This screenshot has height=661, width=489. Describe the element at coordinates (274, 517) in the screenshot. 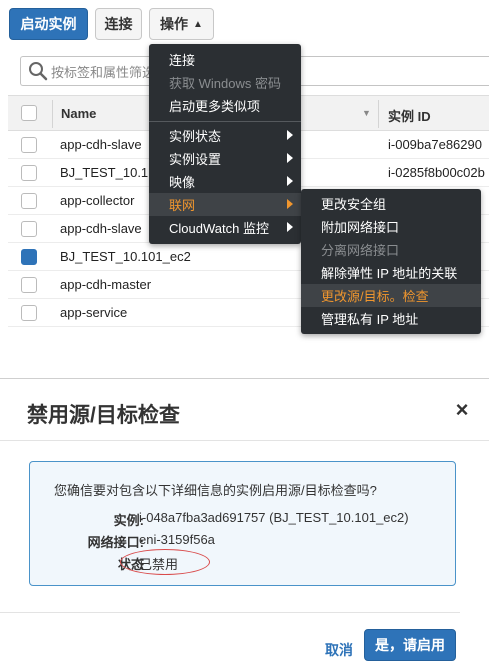

I see `instance-value: i-048a7fba3ad691757 (BJ_TEST_10.101_ec2)` at that location.